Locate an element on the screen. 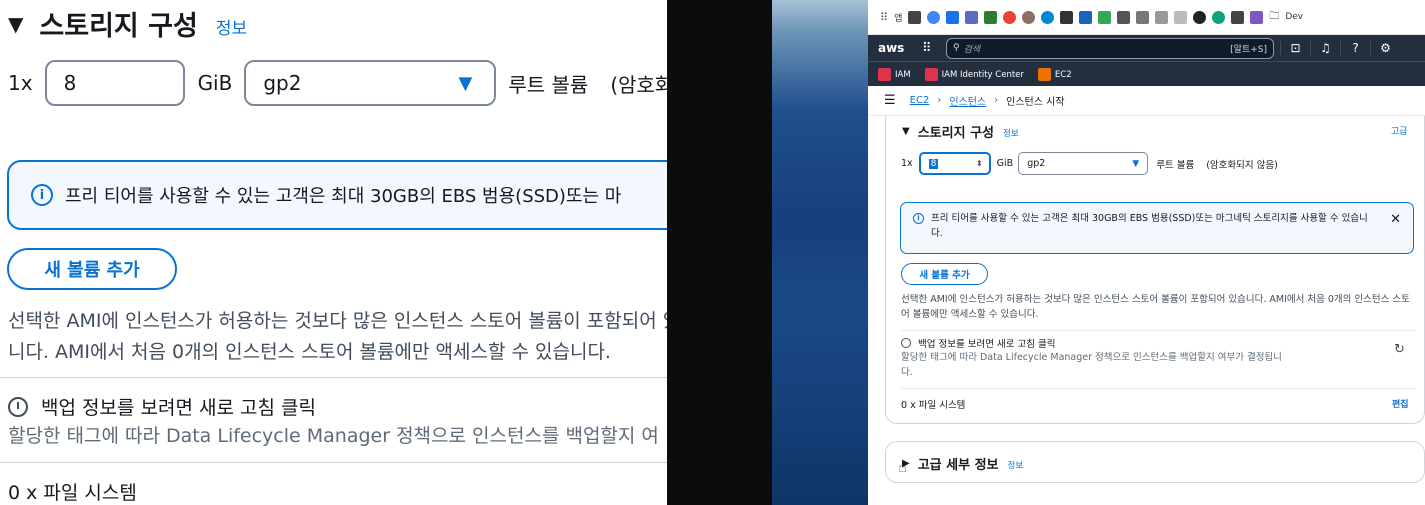 This screenshot has width=1425, height=505. encryption-label: (암호화되지 않음) is located at coordinates (1242, 165).